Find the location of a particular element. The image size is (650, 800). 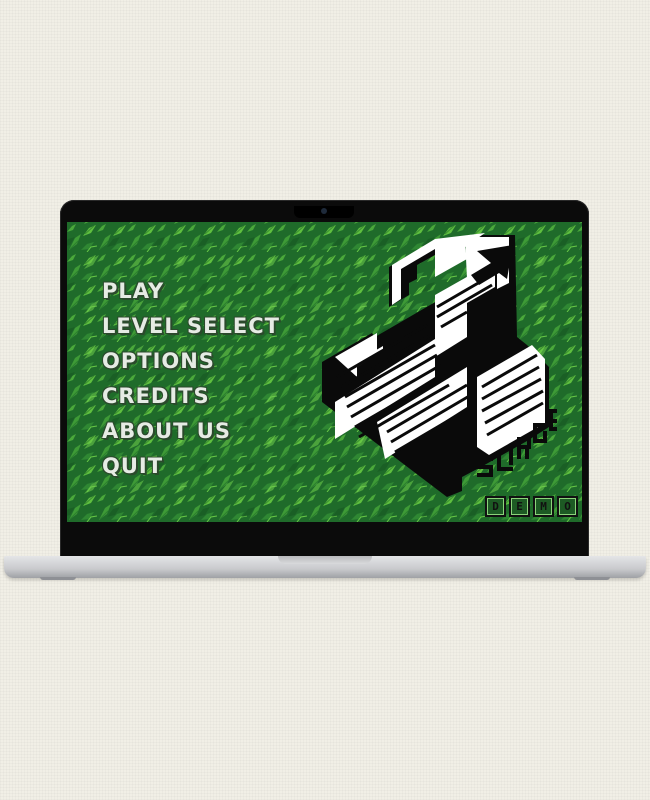

demo-badge-d: D is located at coordinates (495, 506).